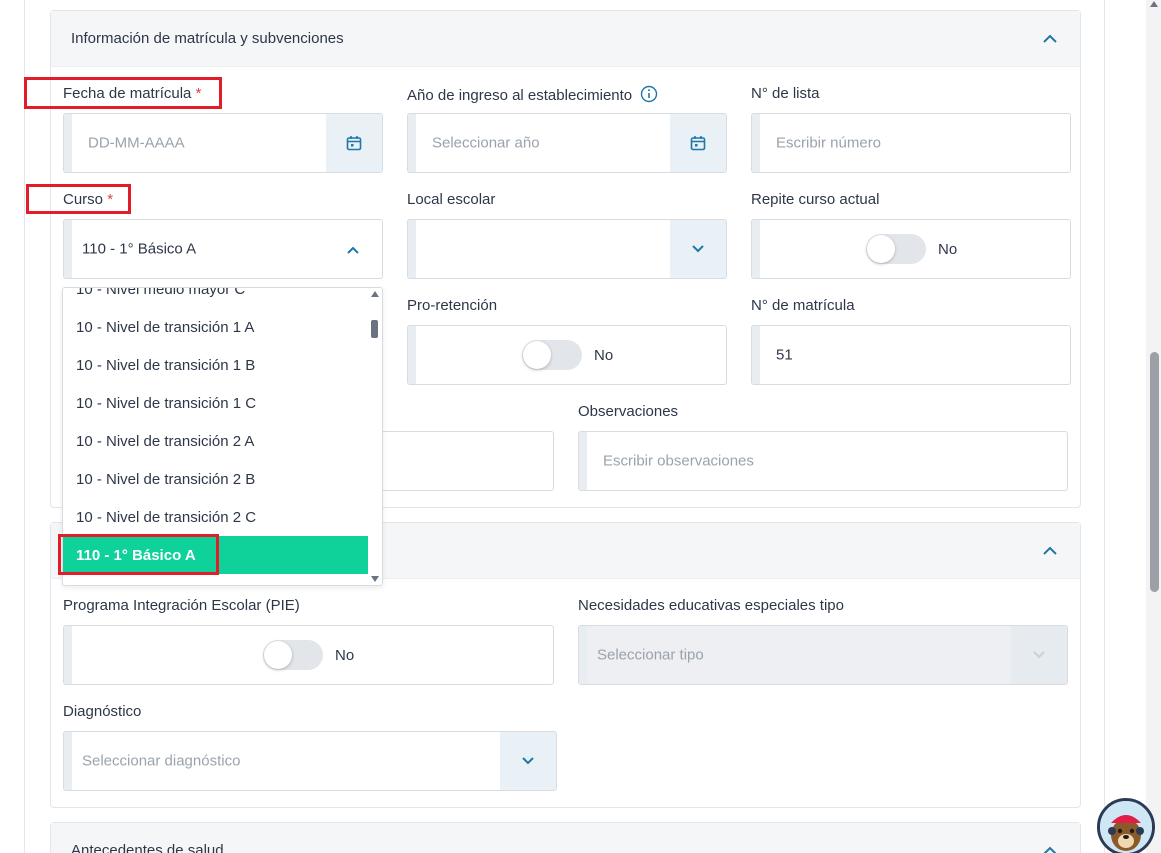 This screenshot has height=853, width=1161. I want to click on page-scroll-thumb, so click(1154, 472).